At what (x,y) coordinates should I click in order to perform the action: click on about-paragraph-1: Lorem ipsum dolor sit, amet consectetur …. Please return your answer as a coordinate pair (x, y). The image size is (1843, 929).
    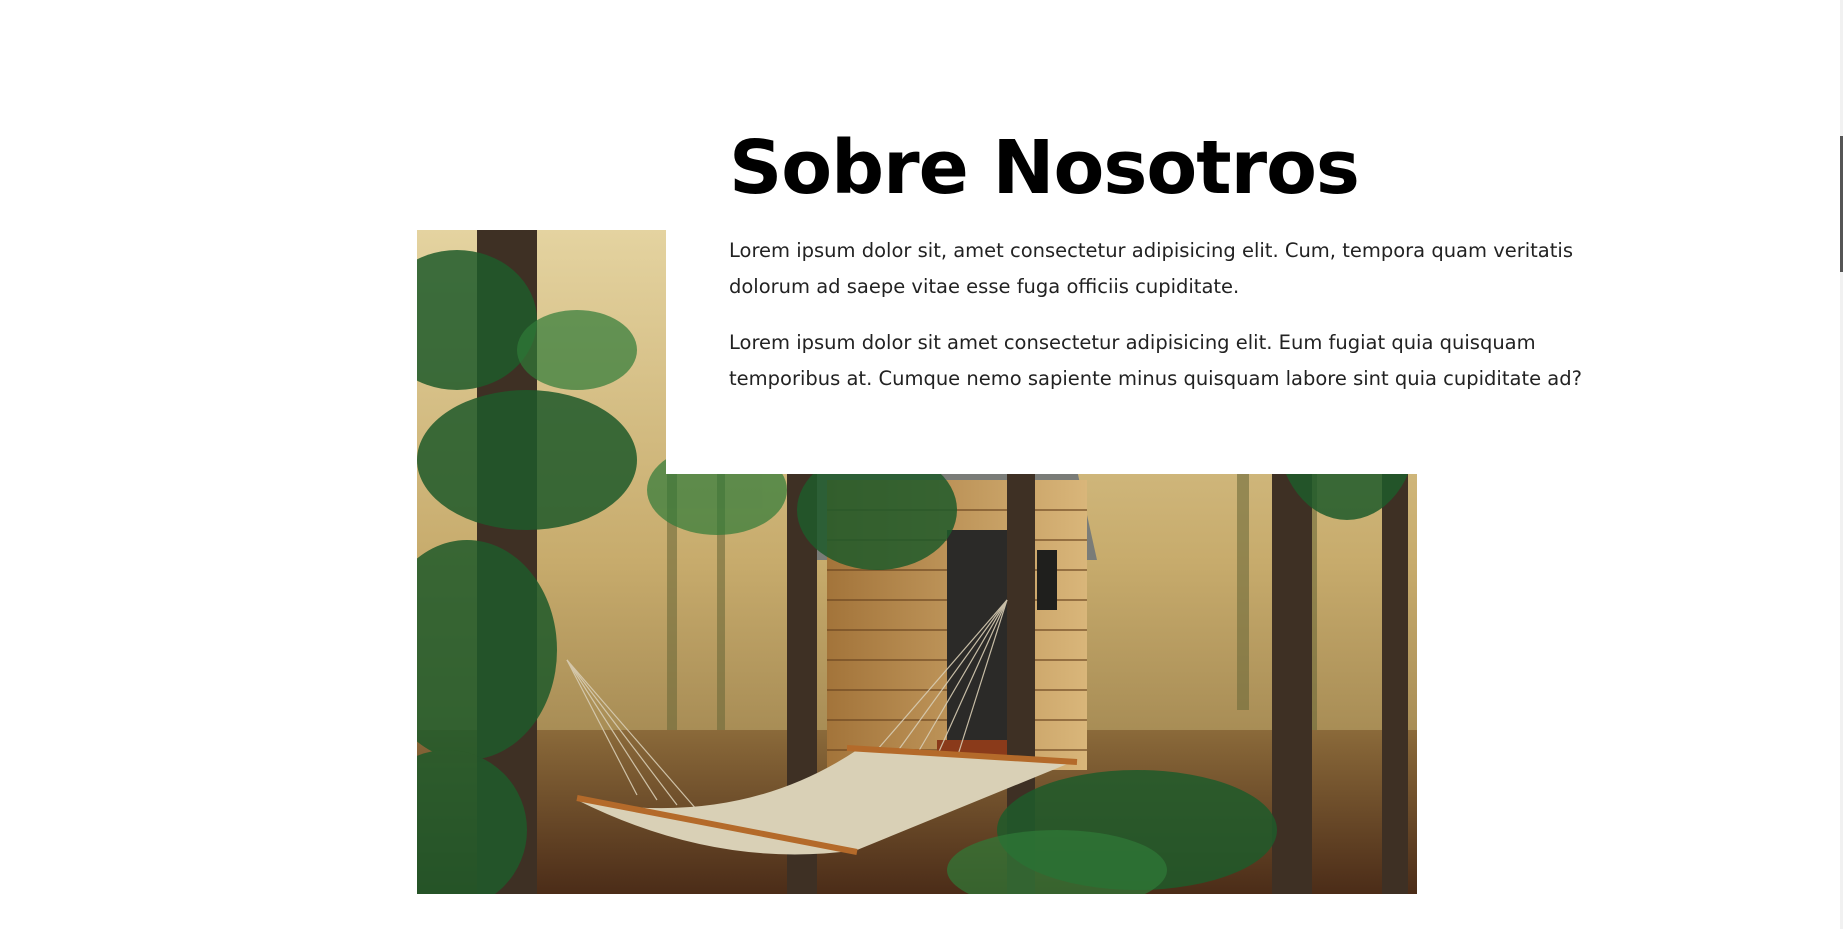
    Looking at the image, I should click on (1151, 269).